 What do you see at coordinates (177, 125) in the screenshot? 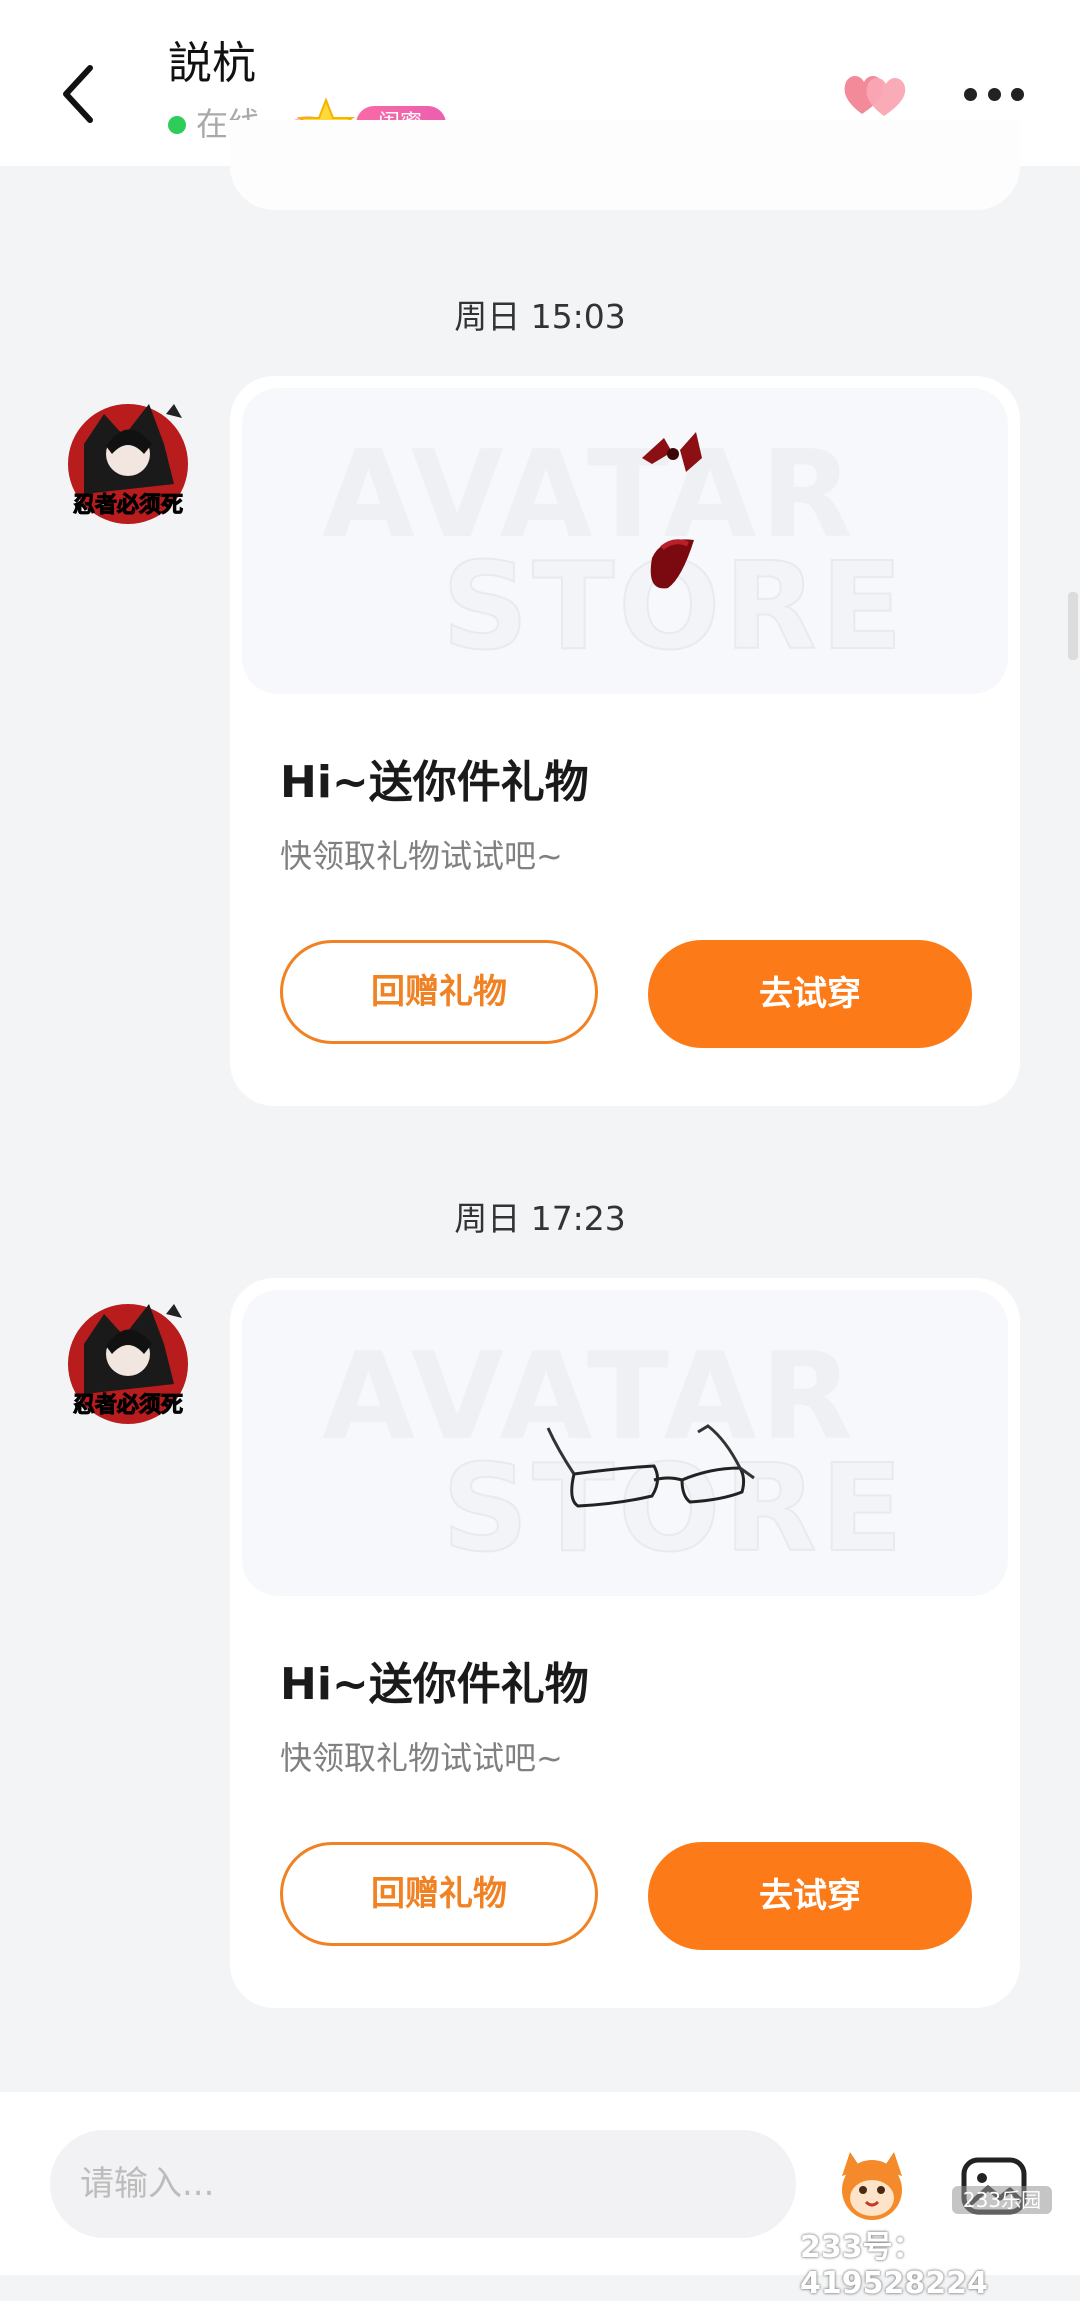
I see `online-status-dot` at bounding box center [177, 125].